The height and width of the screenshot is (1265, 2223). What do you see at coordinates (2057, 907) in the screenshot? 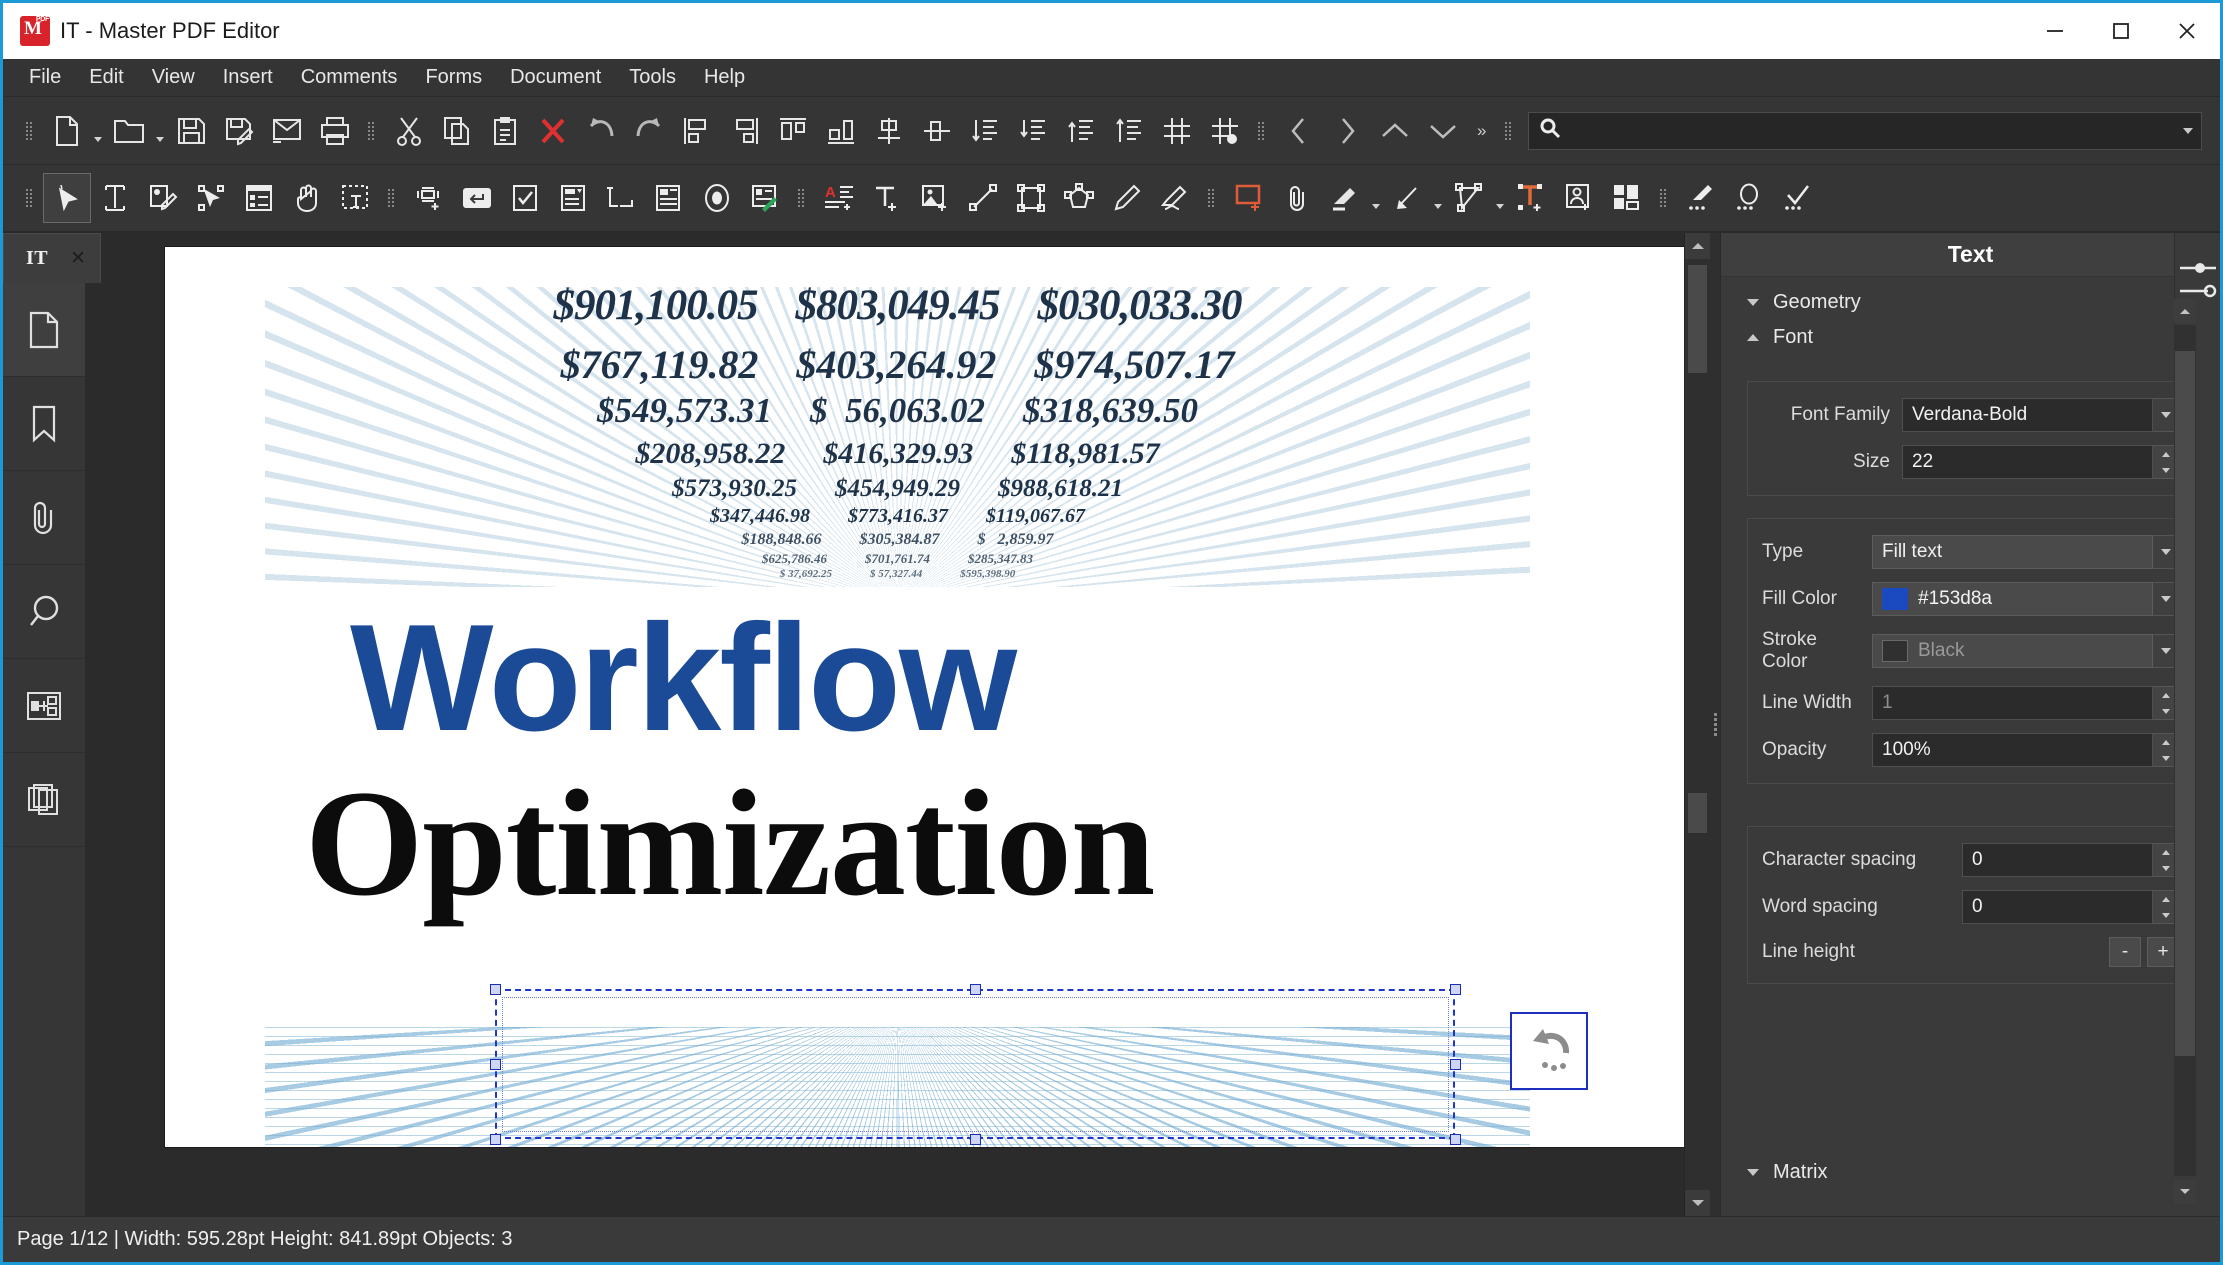
I see `word-spacing-input: 0` at bounding box center [2057, 907].